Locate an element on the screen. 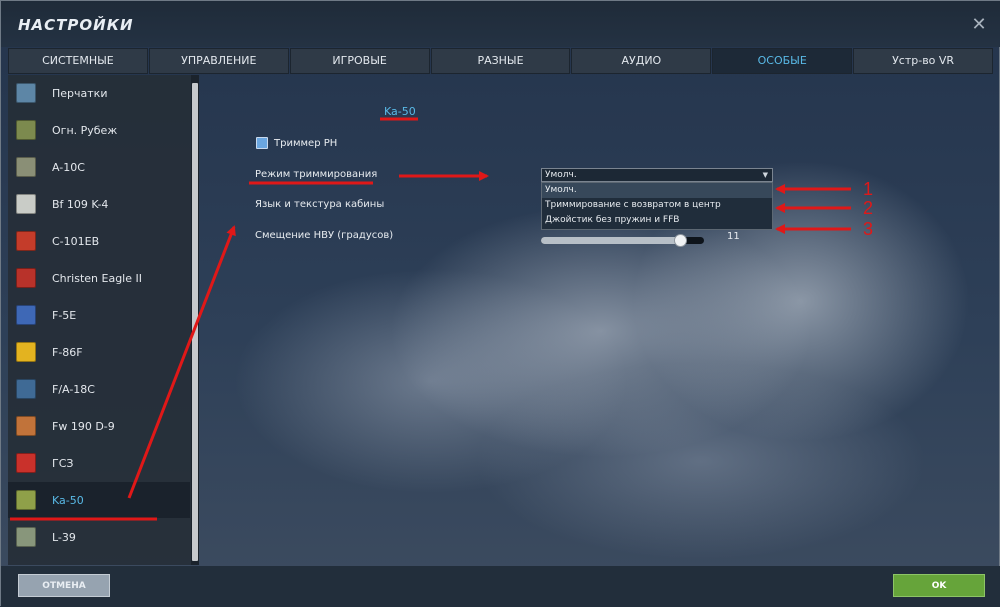 Image resolution: width=1000 pixels, height=607 pixels. sidebar-item-5: C-101EB is located at coordinates (99, 241).